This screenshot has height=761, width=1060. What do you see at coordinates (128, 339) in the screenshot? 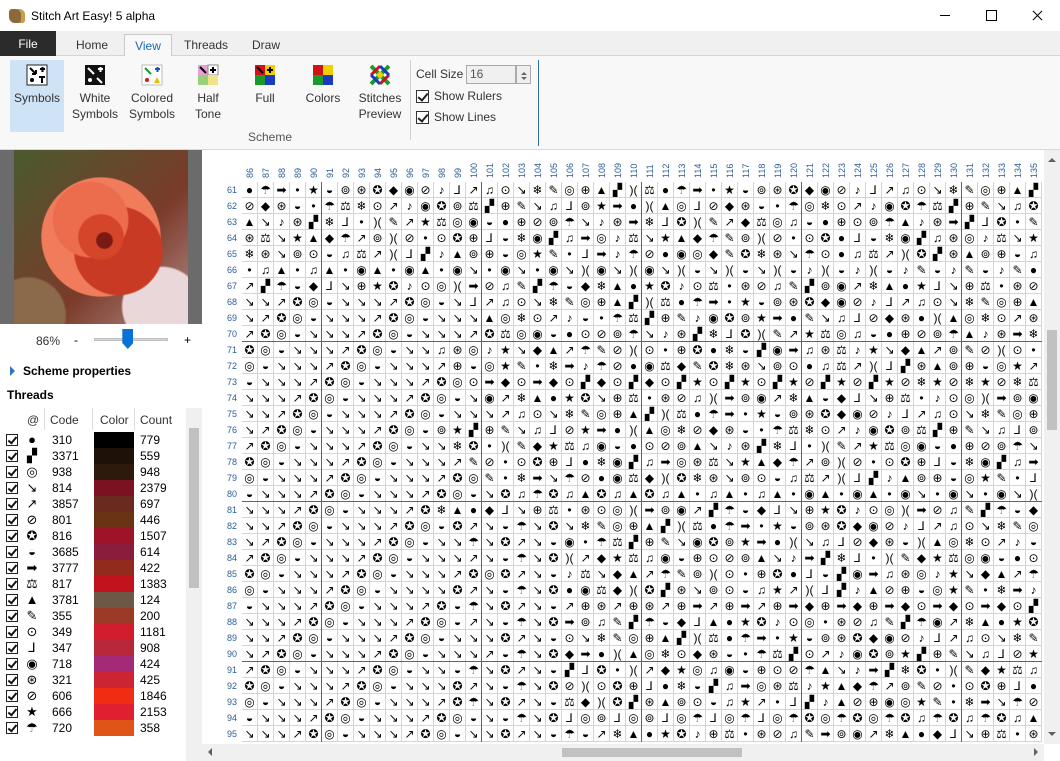
I see `zoom-slider-thumb` at bounding box center [128, 339].